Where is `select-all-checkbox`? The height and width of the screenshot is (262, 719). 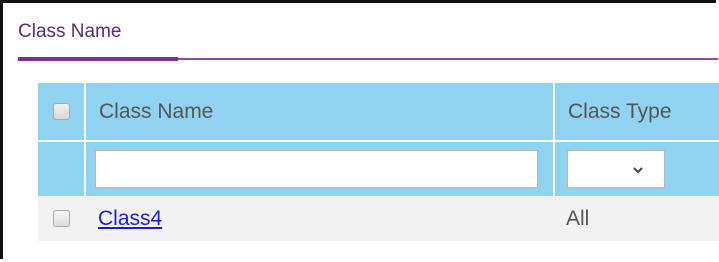
select-all-checkbox is located at coordinates (61, 112).